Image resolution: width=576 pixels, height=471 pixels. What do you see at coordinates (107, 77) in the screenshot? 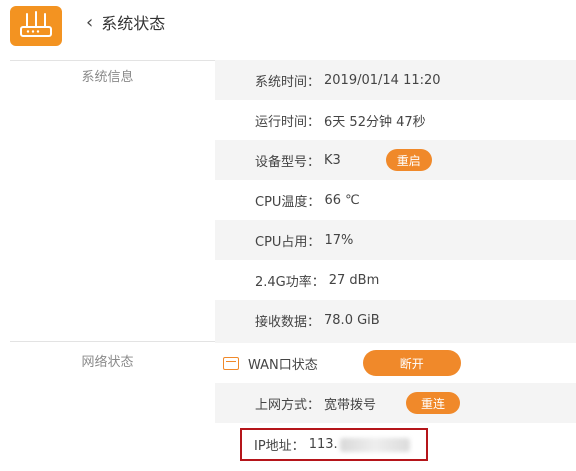
I see `section-label-system-info: 系统信息` at bounding box center [107, 77].